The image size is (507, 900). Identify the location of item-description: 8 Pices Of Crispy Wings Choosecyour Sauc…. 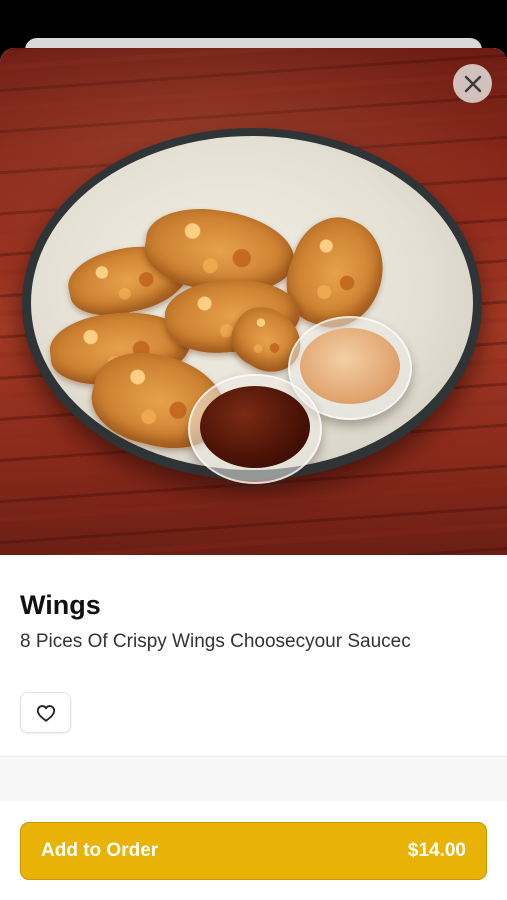
(215, 641).